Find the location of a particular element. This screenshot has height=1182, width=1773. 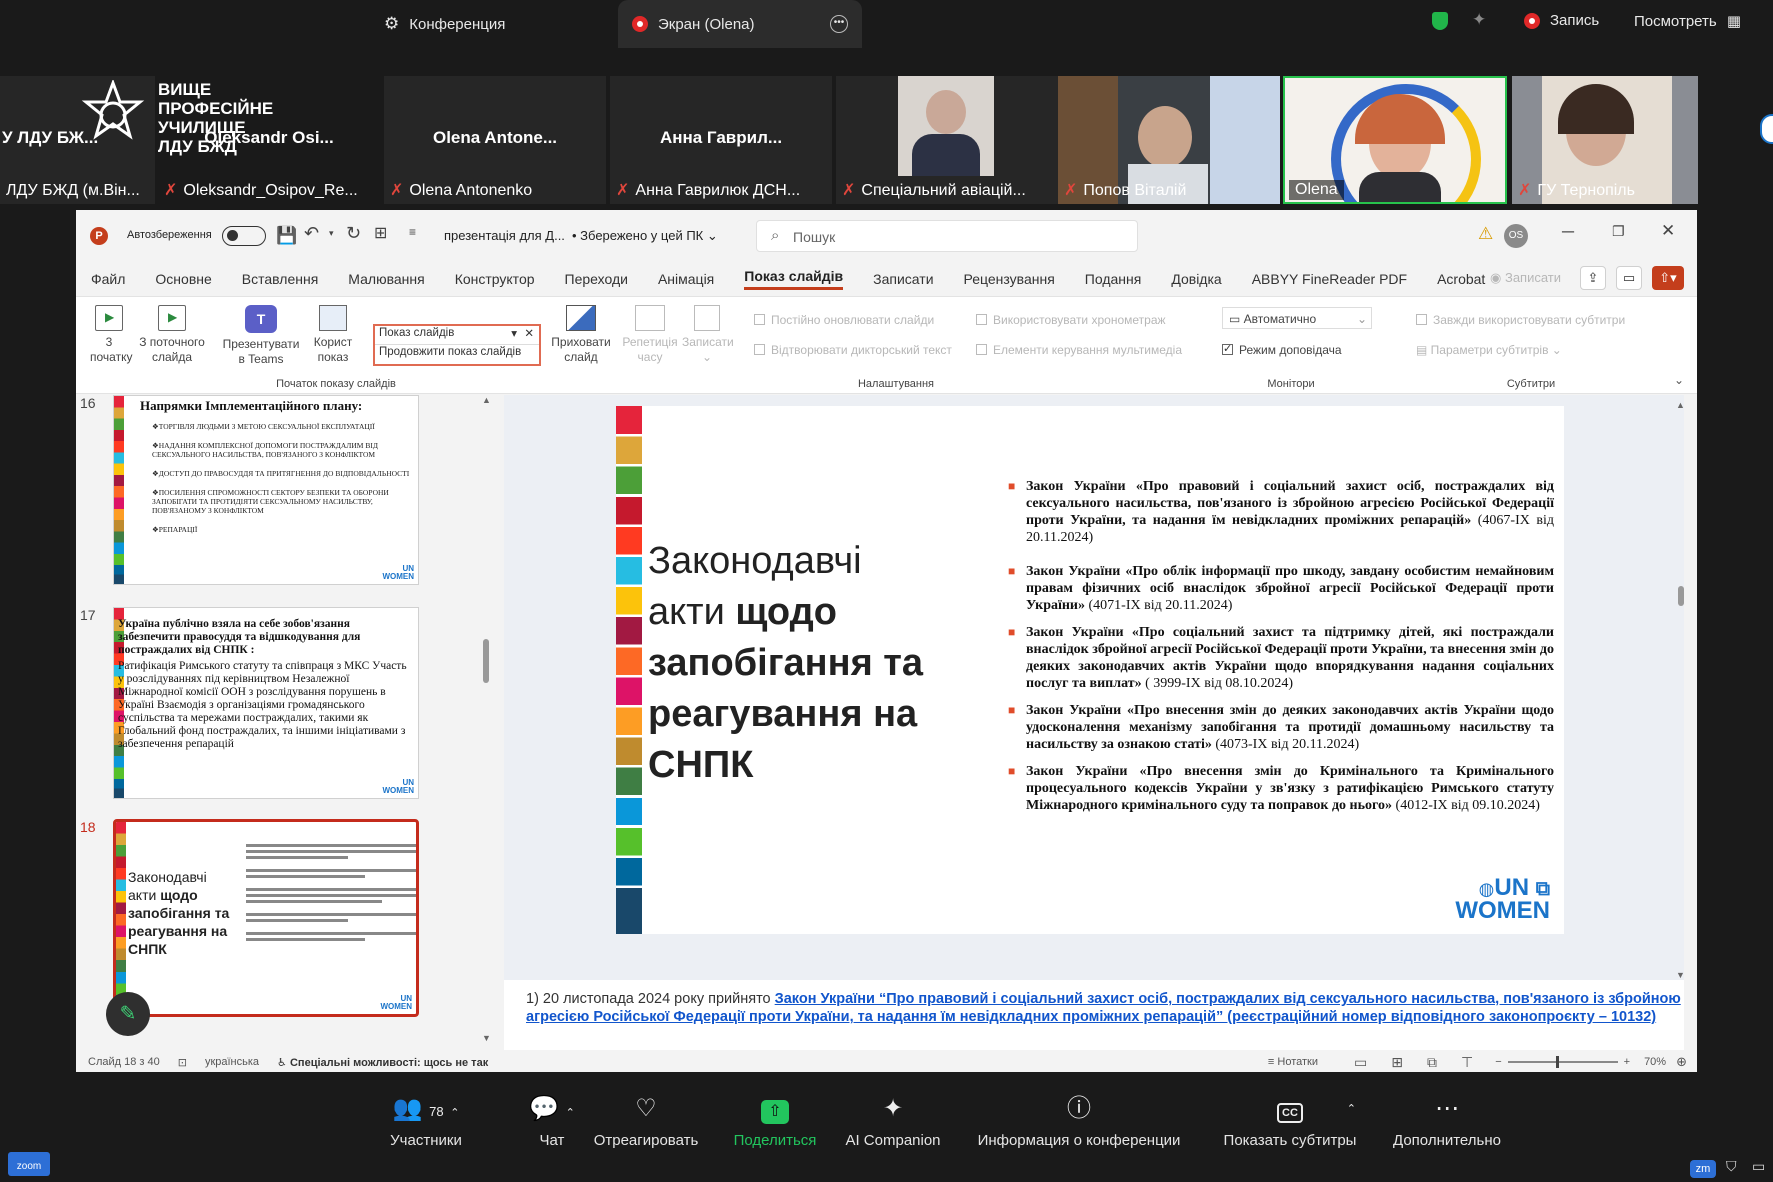

ai-companion-button: ✦ AI Companion is located at coordinates (893, 1120).